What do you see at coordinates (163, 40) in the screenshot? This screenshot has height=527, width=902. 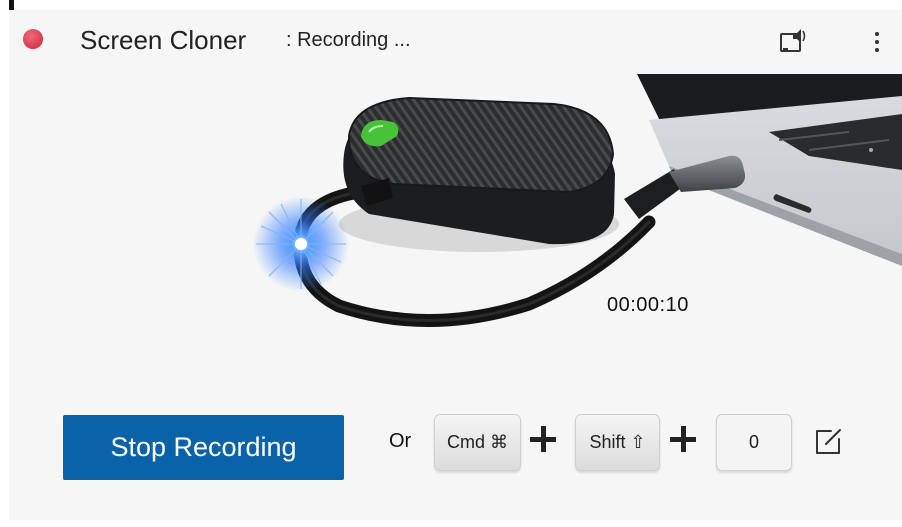 I see `app-title: Screen Cloner` at bounding box center [163, 40].